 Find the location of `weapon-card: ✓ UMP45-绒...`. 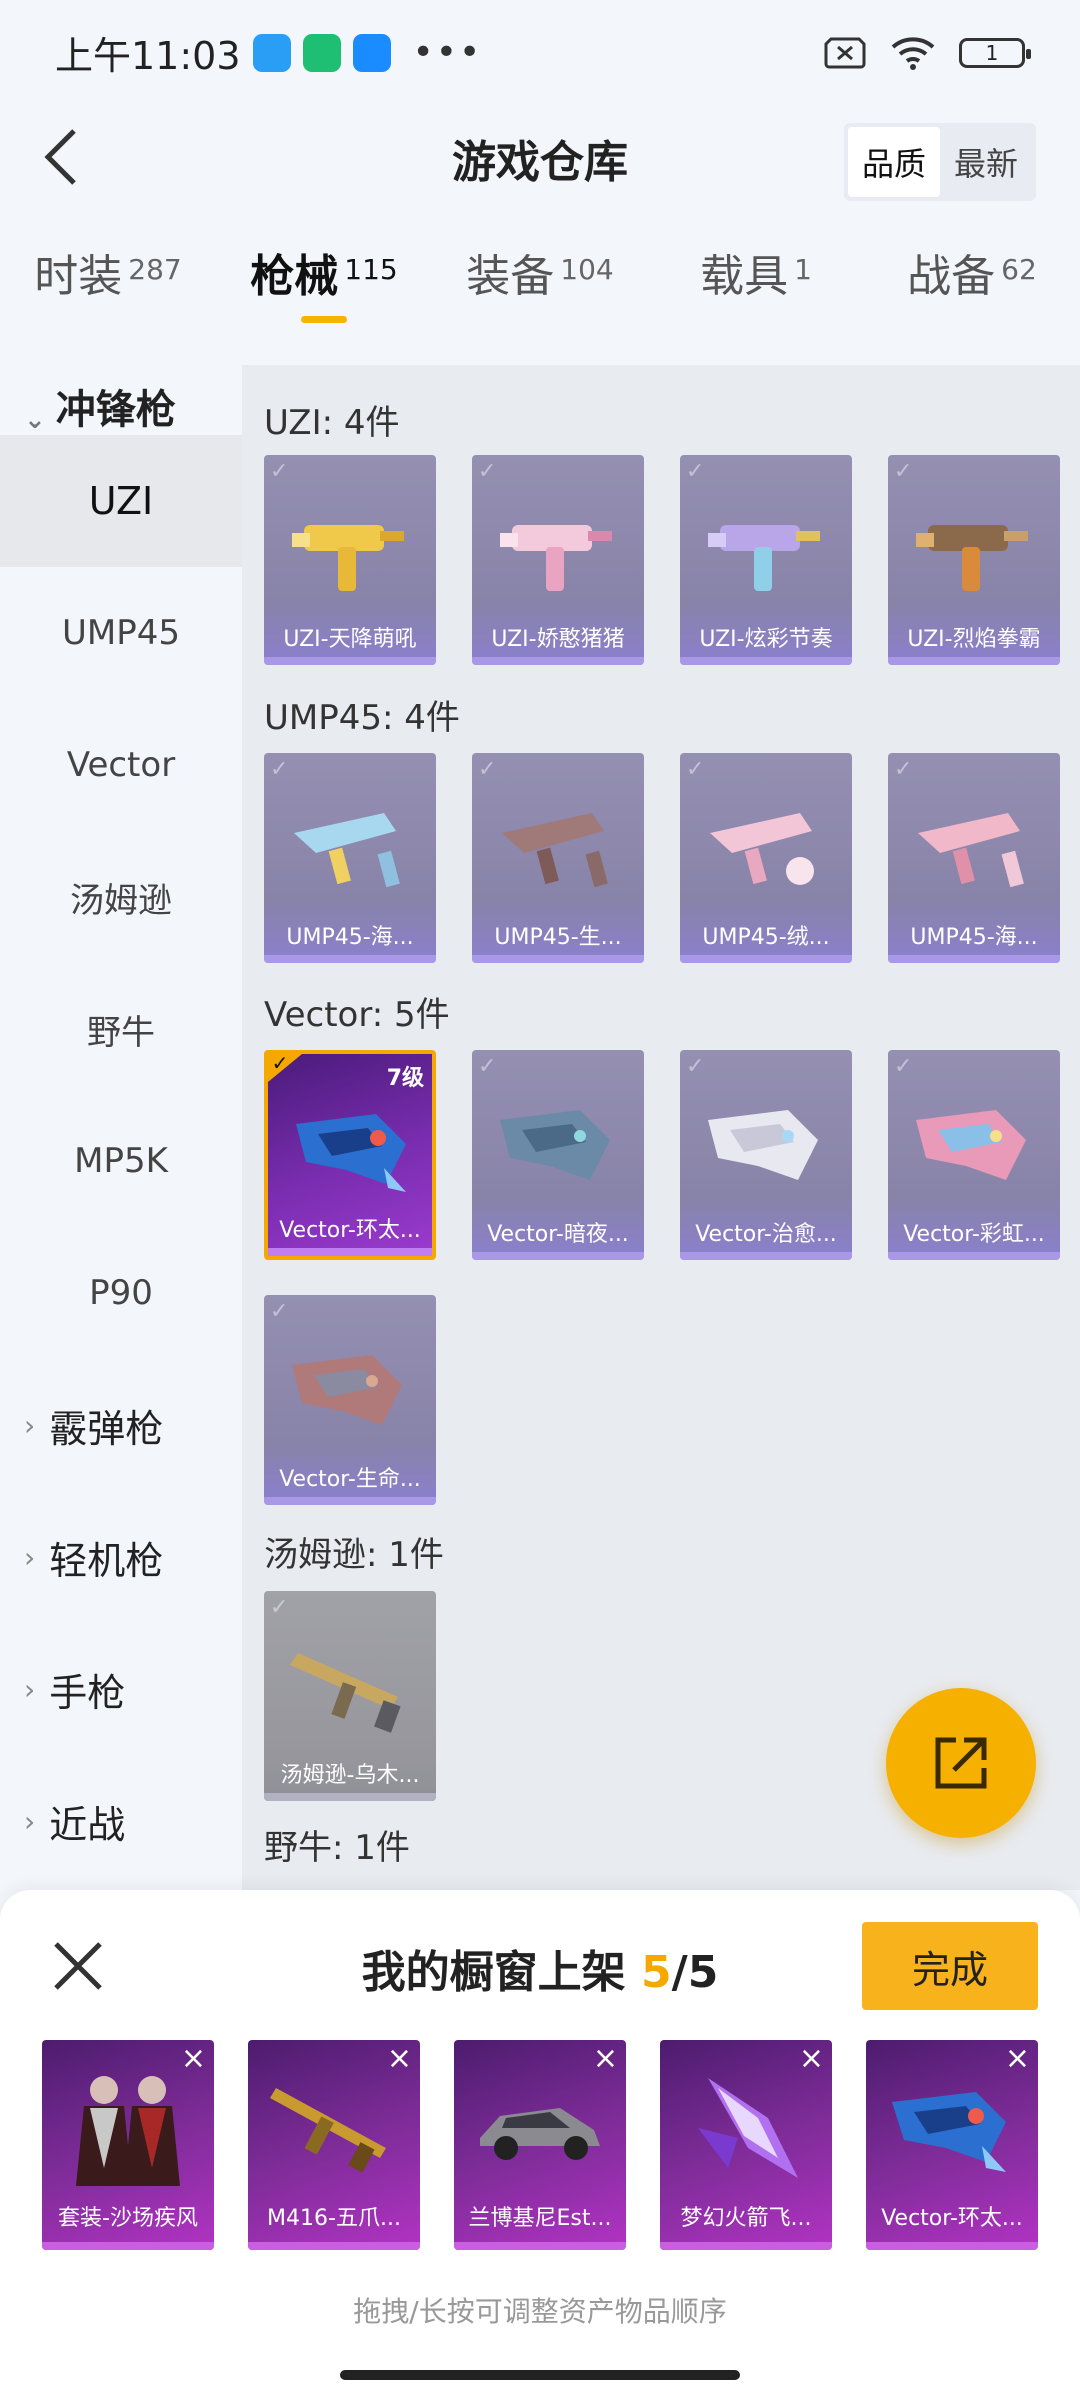

weapon-card: ✓ UMP45-绒... is located at coordinates (766, 858).